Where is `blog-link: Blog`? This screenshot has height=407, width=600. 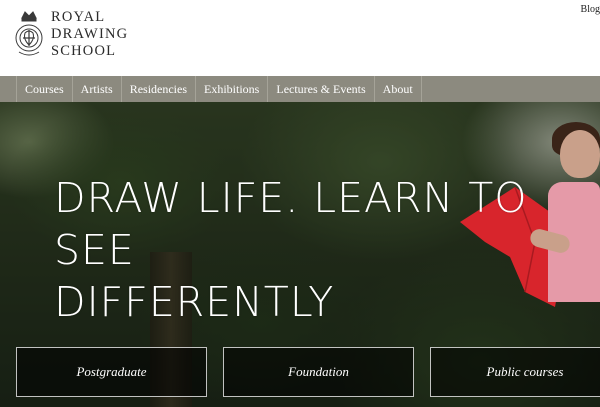 blog-link: Blog is located at coordinates (590, 9).